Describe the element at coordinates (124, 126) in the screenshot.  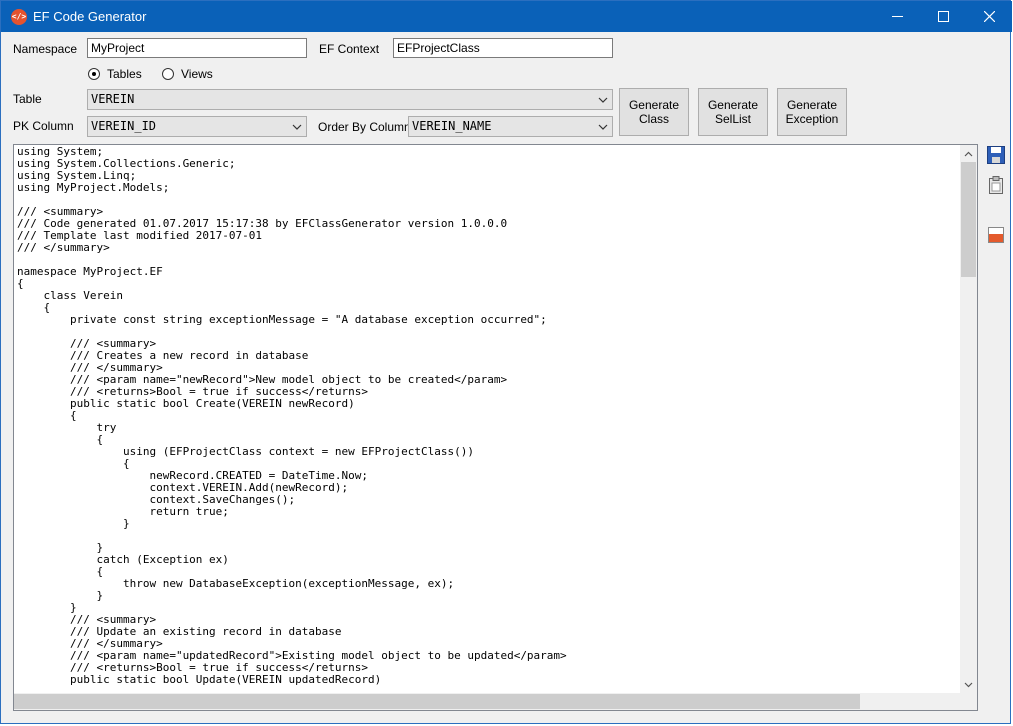
I see `pk-column-select-value: VEREIN_ID` at that location.